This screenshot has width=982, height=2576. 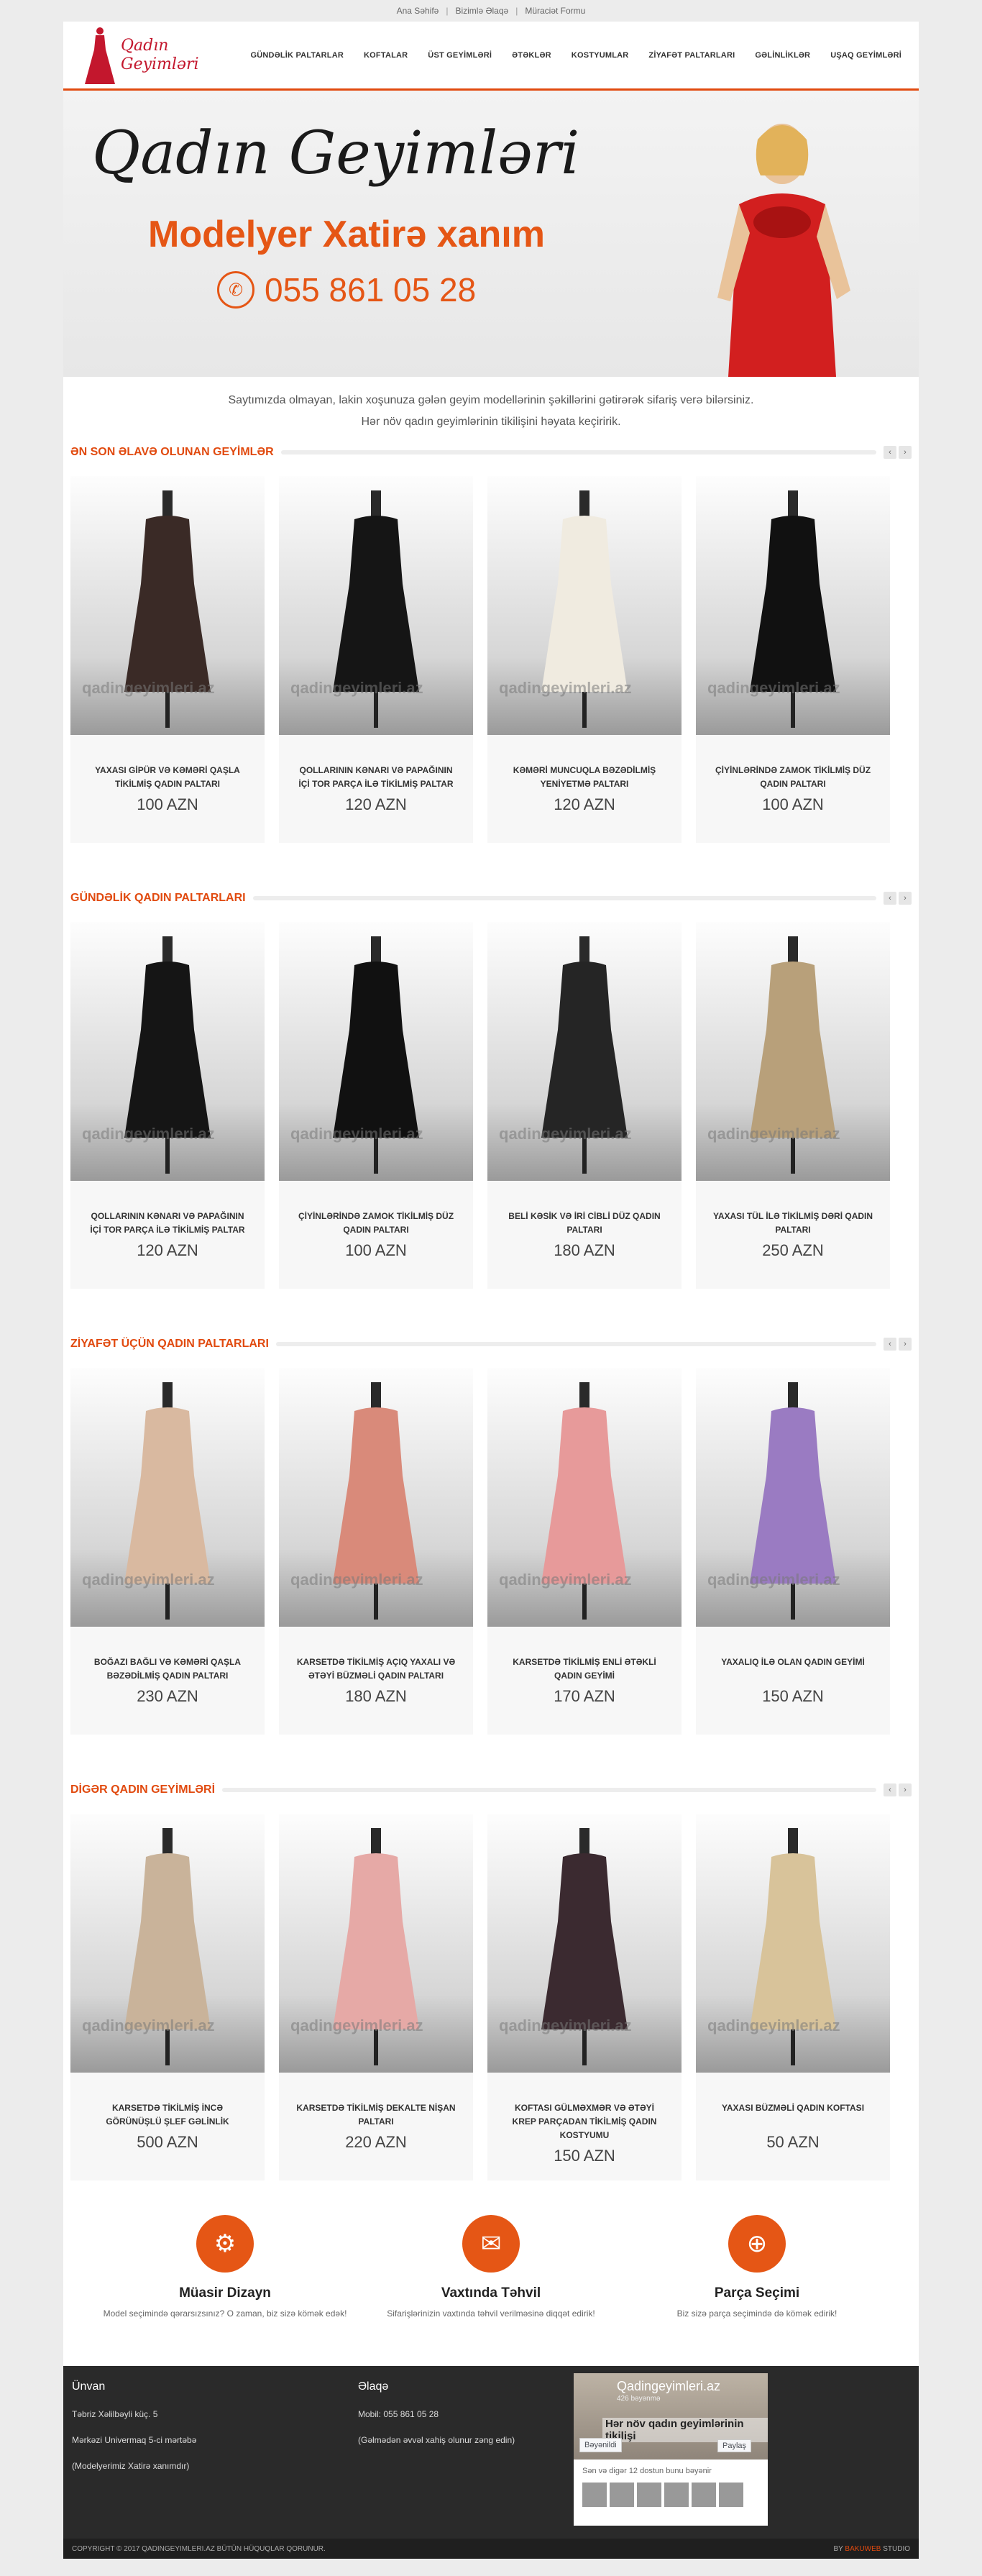 I want to click on product-name: KARSETDƏ TİKİLMİŞ DEKALTE NİŞAN PALTARI, so click(x=376, y=2115).